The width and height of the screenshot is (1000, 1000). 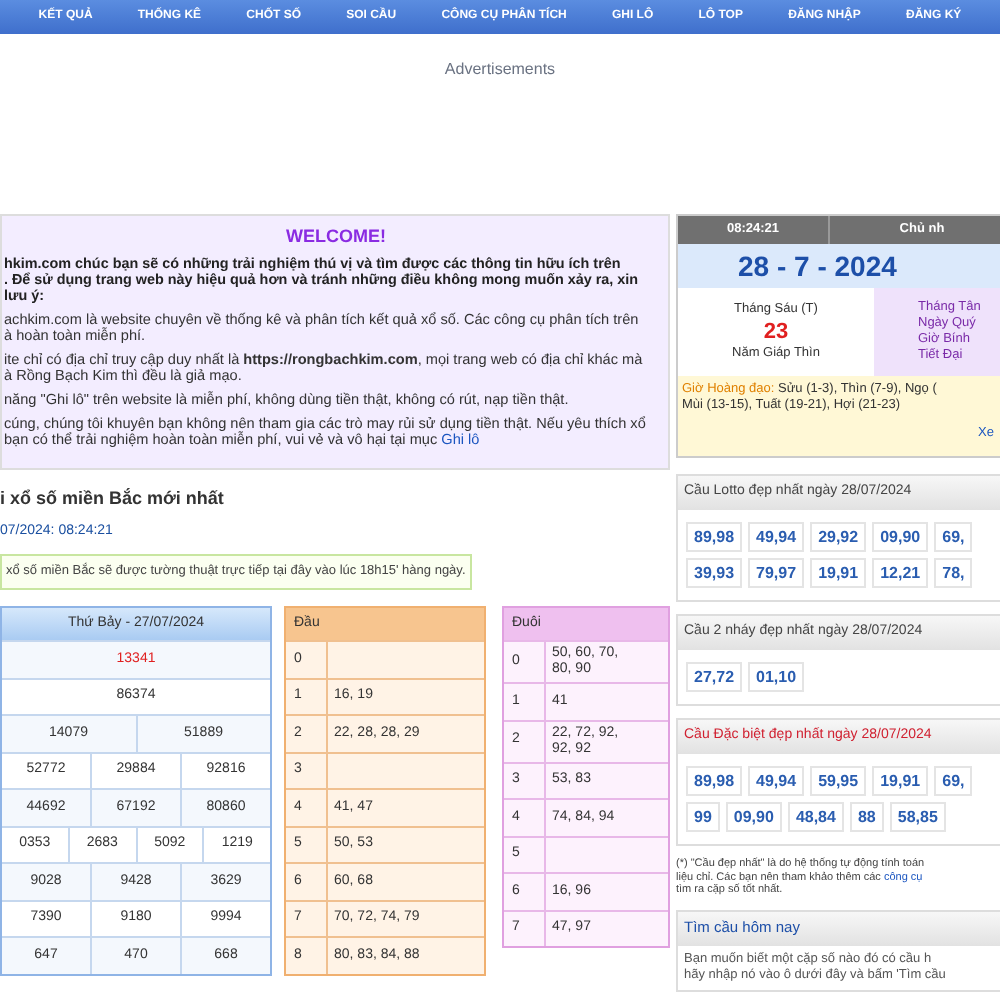 I want to click on number-pair: 99, so click(x=703, y=817).